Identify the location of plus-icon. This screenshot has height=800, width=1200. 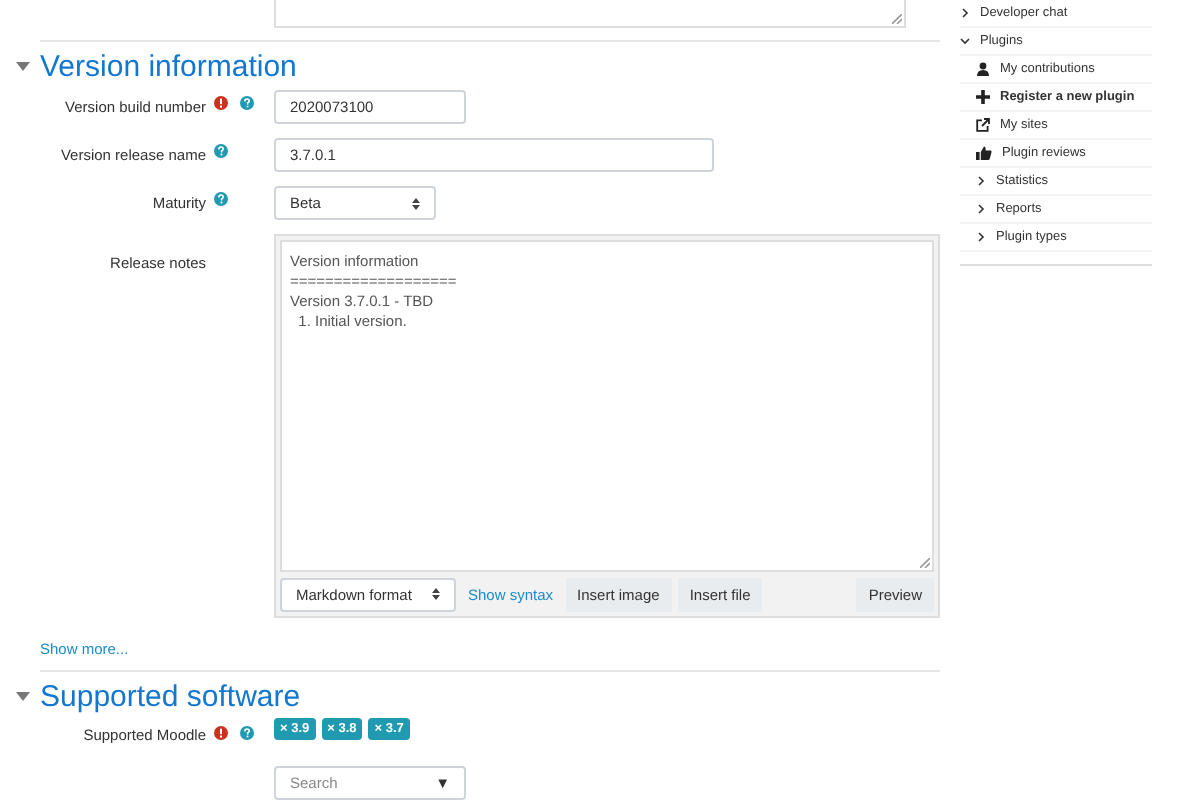
(983, 97).